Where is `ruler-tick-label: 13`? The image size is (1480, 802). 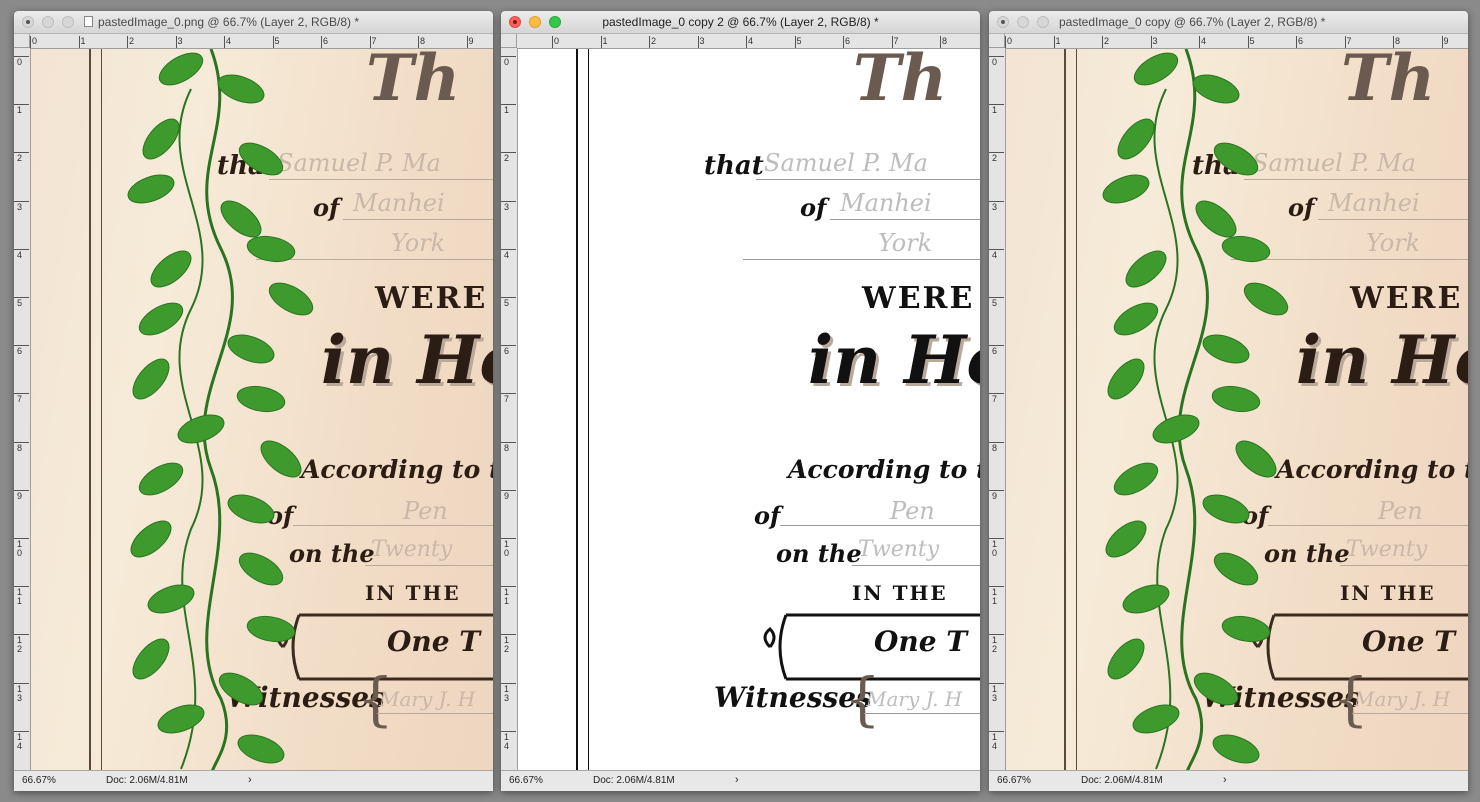 ruler-tick-label: 13 is located at coordinates (508, 692).